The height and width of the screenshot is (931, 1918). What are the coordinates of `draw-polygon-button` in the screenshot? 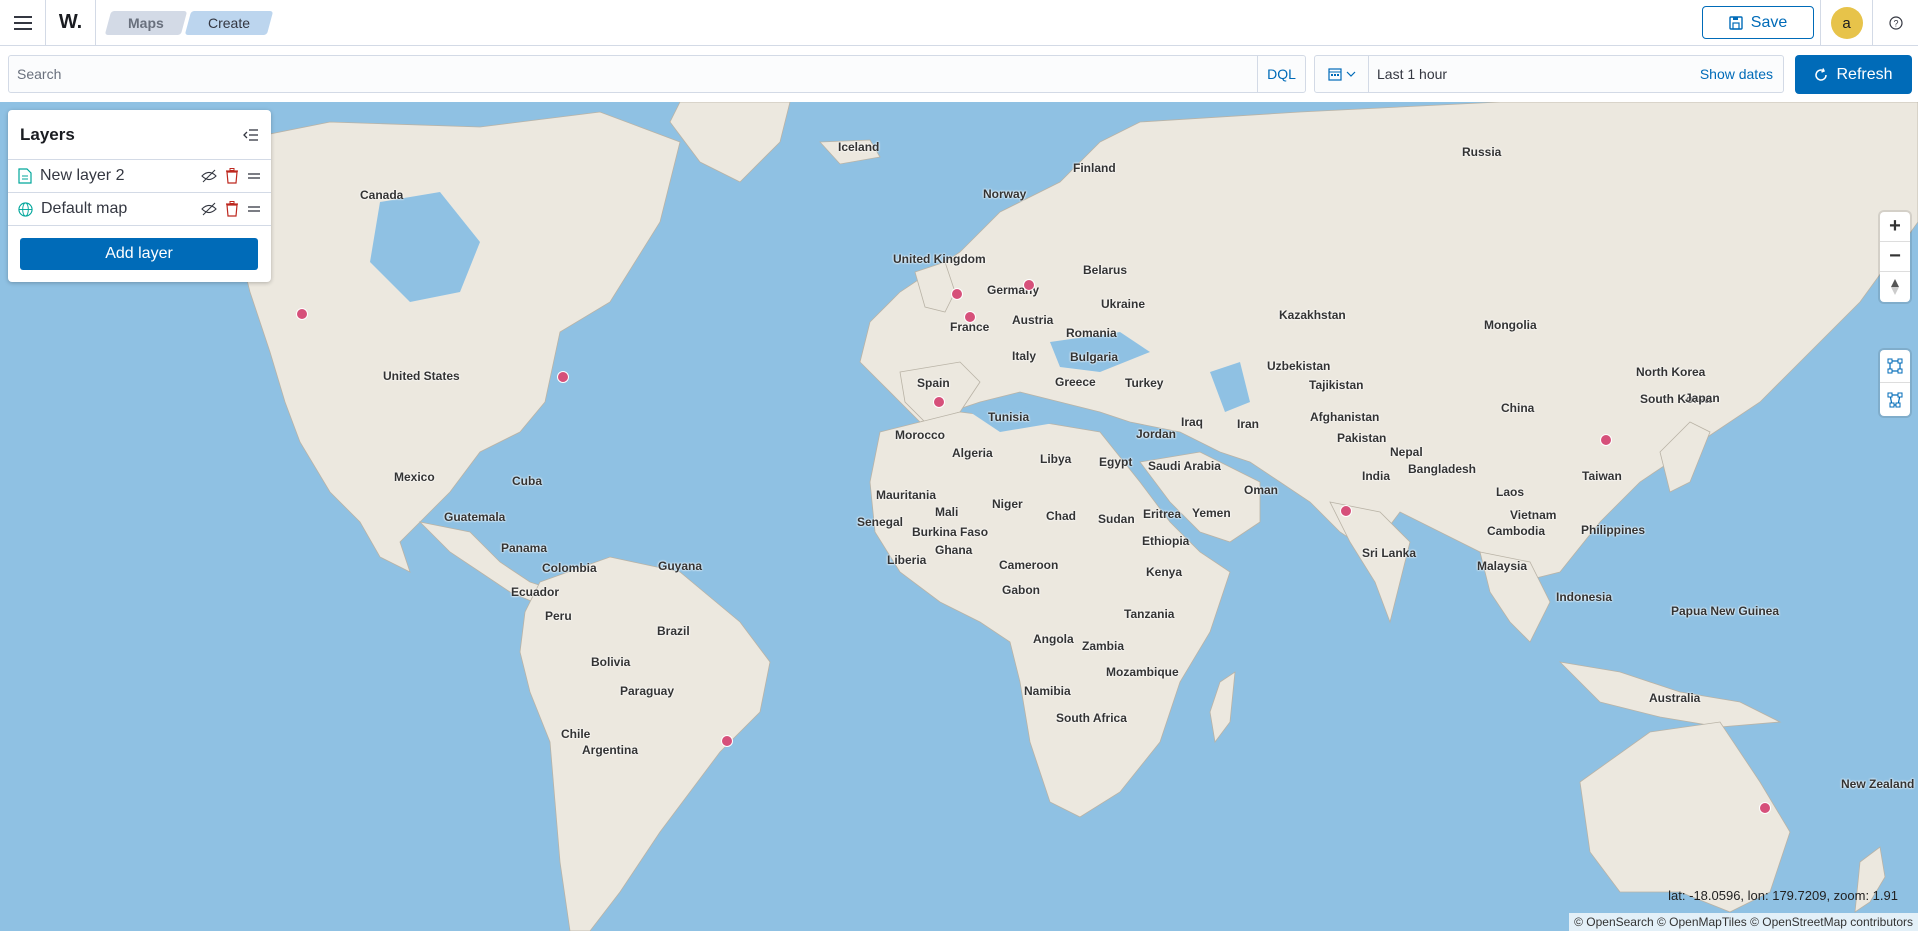 It's located at (1895, 399).